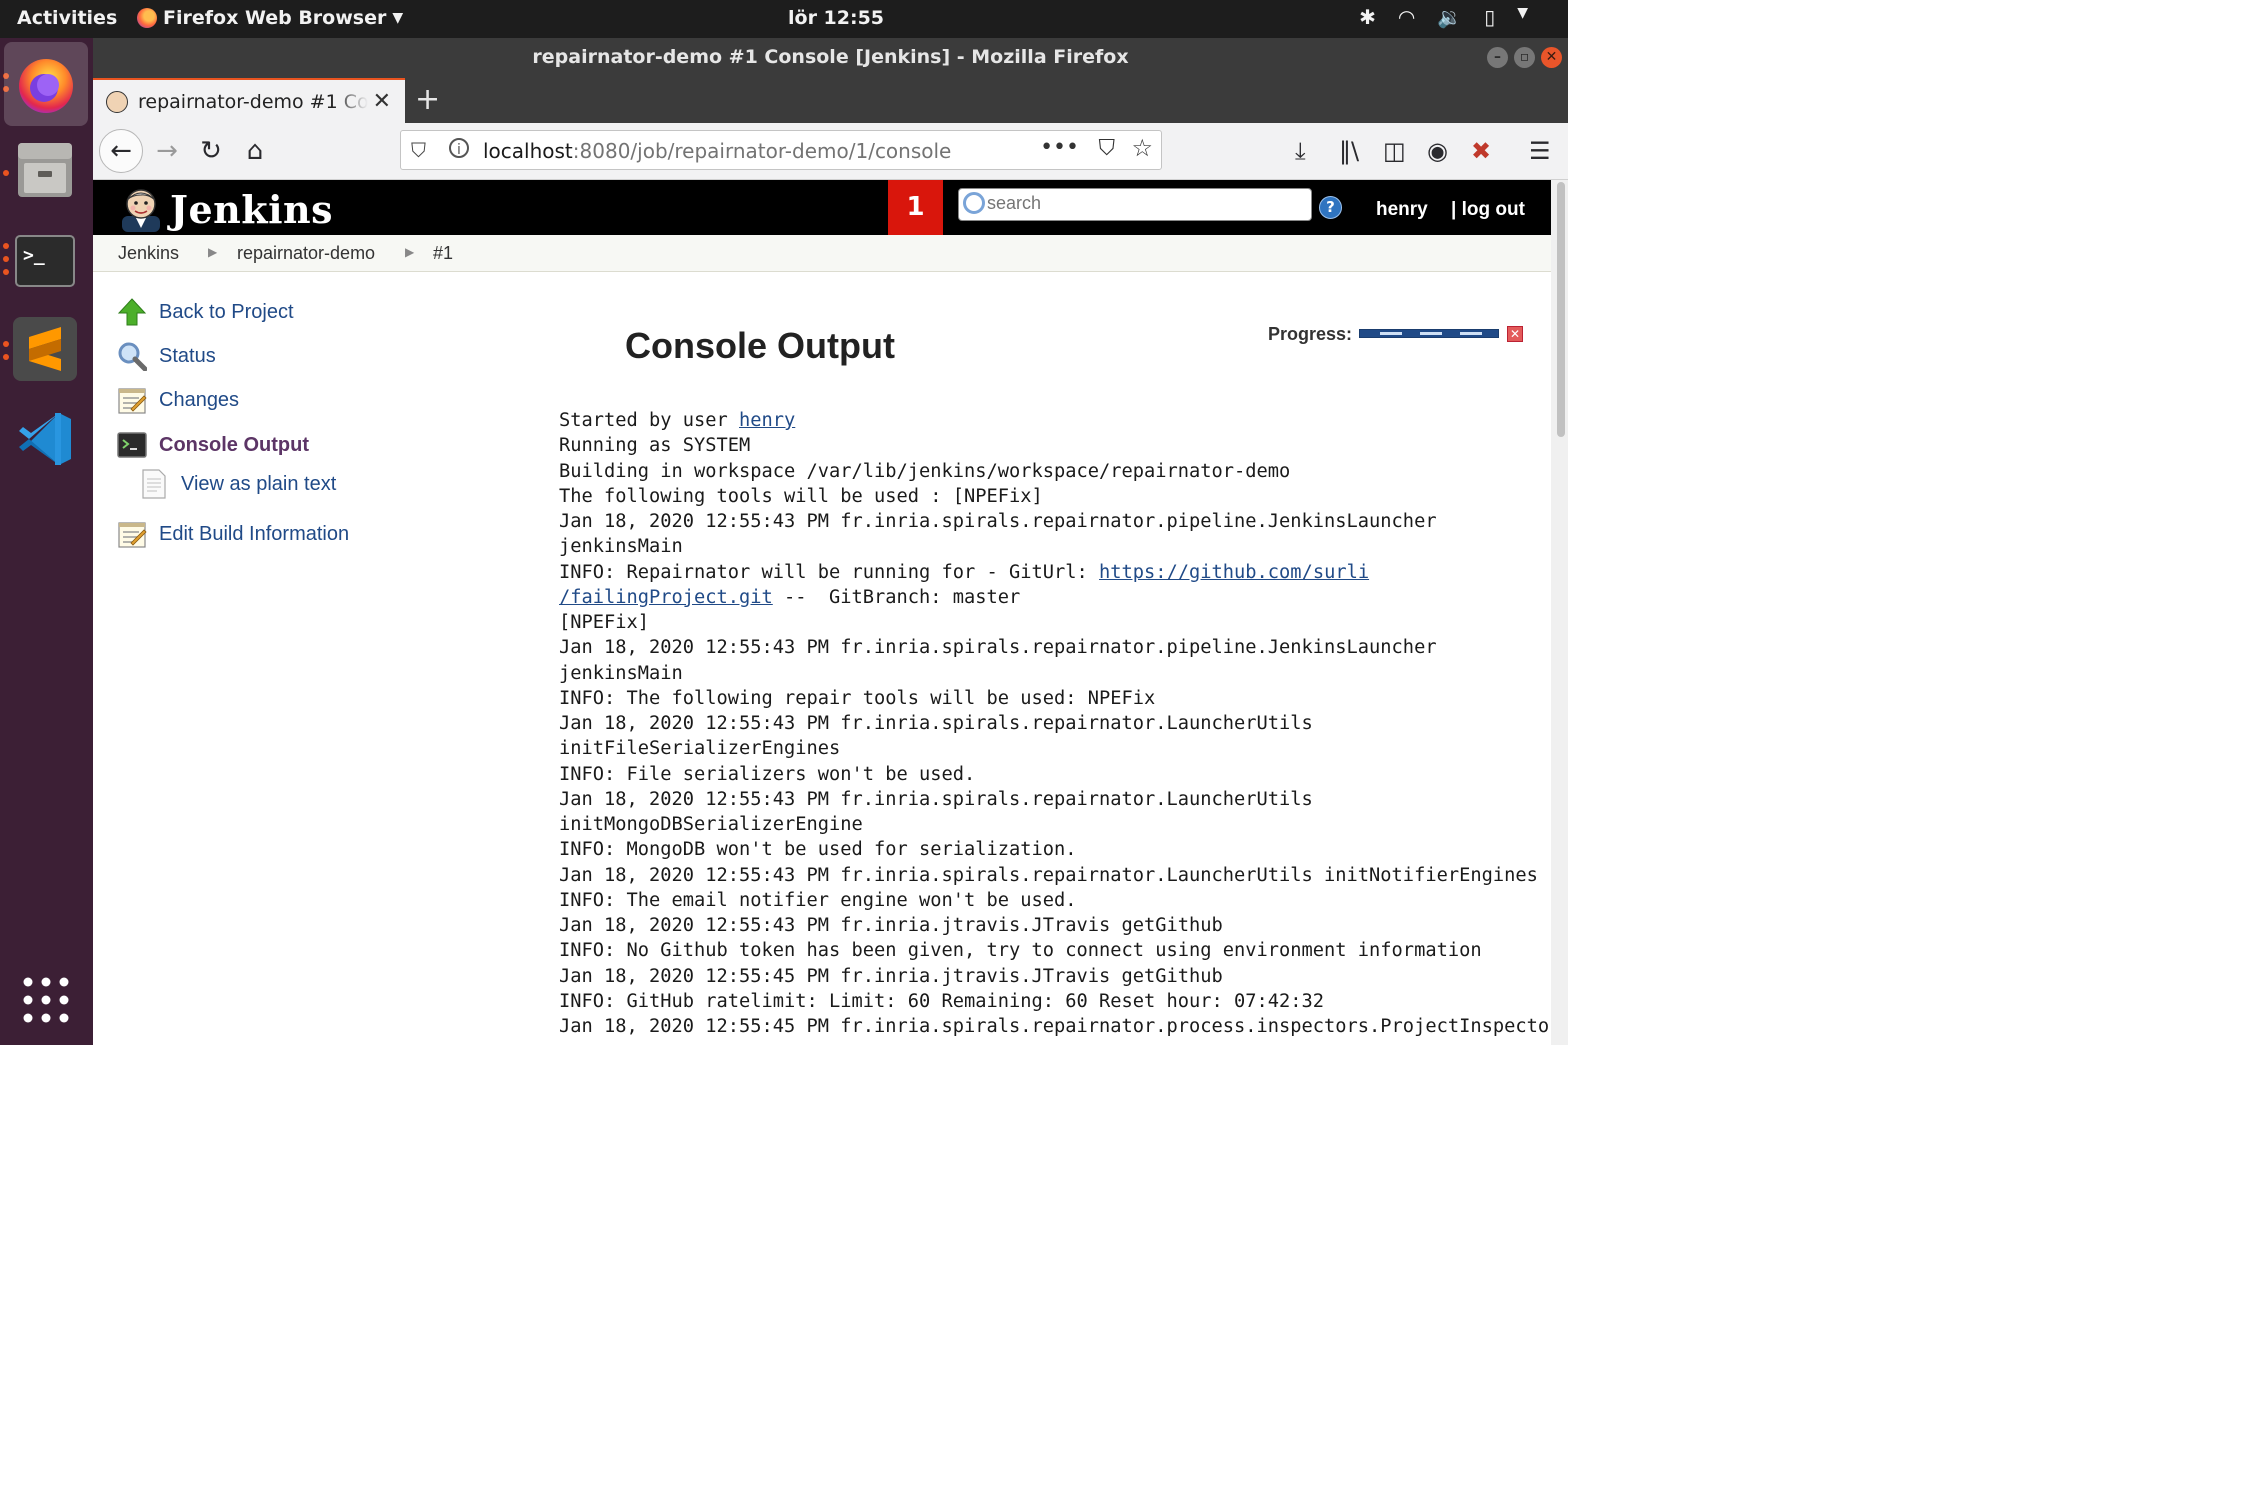 The width and height of the screenshot is (2256, 1504). I want to click on search-box, so click(1135, 204).